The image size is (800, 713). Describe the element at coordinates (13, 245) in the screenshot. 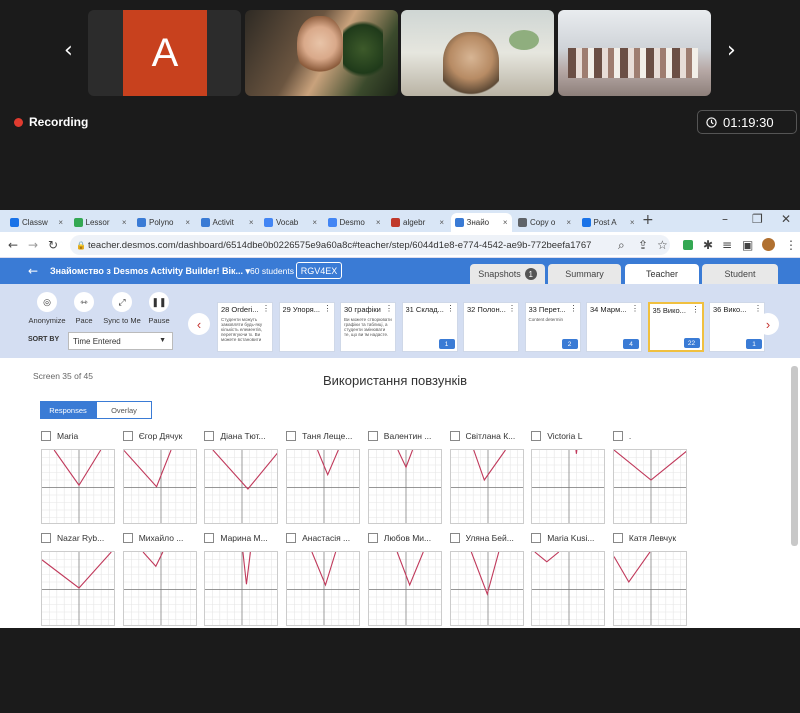

I see `back-icon: ←` at that location.